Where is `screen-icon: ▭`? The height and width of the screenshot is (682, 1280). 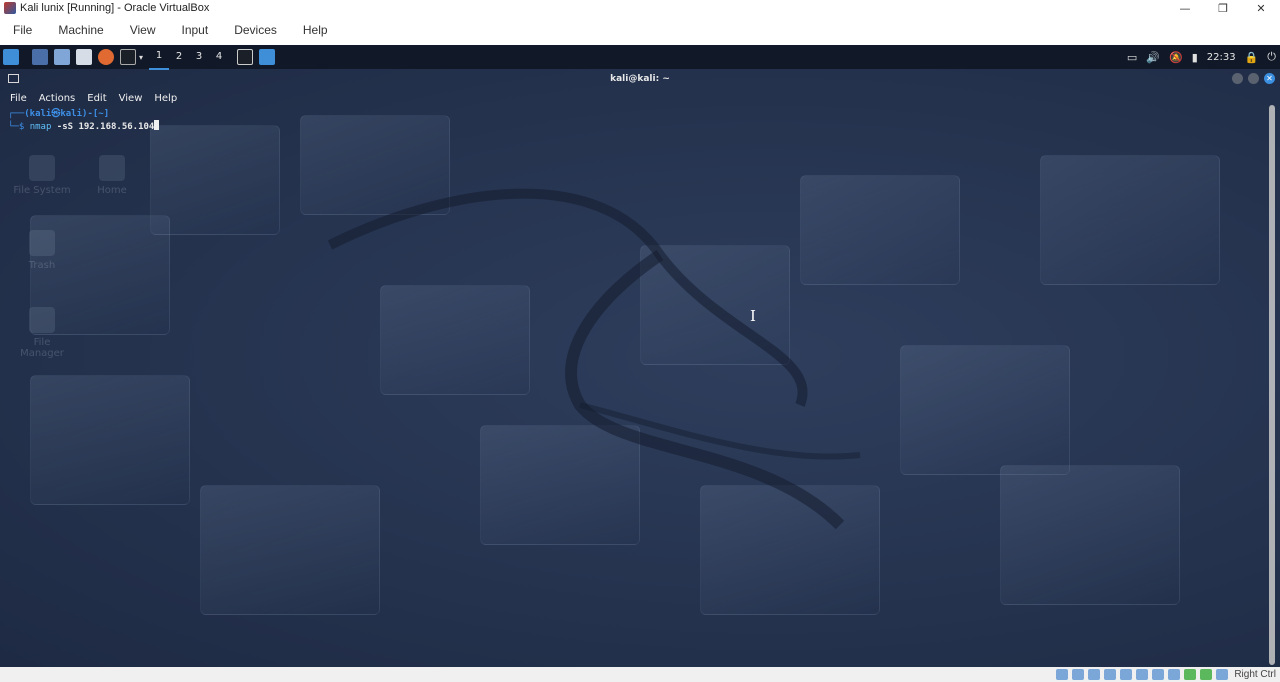 screen-icon: ▭ is located at coordinates (1132, 57).